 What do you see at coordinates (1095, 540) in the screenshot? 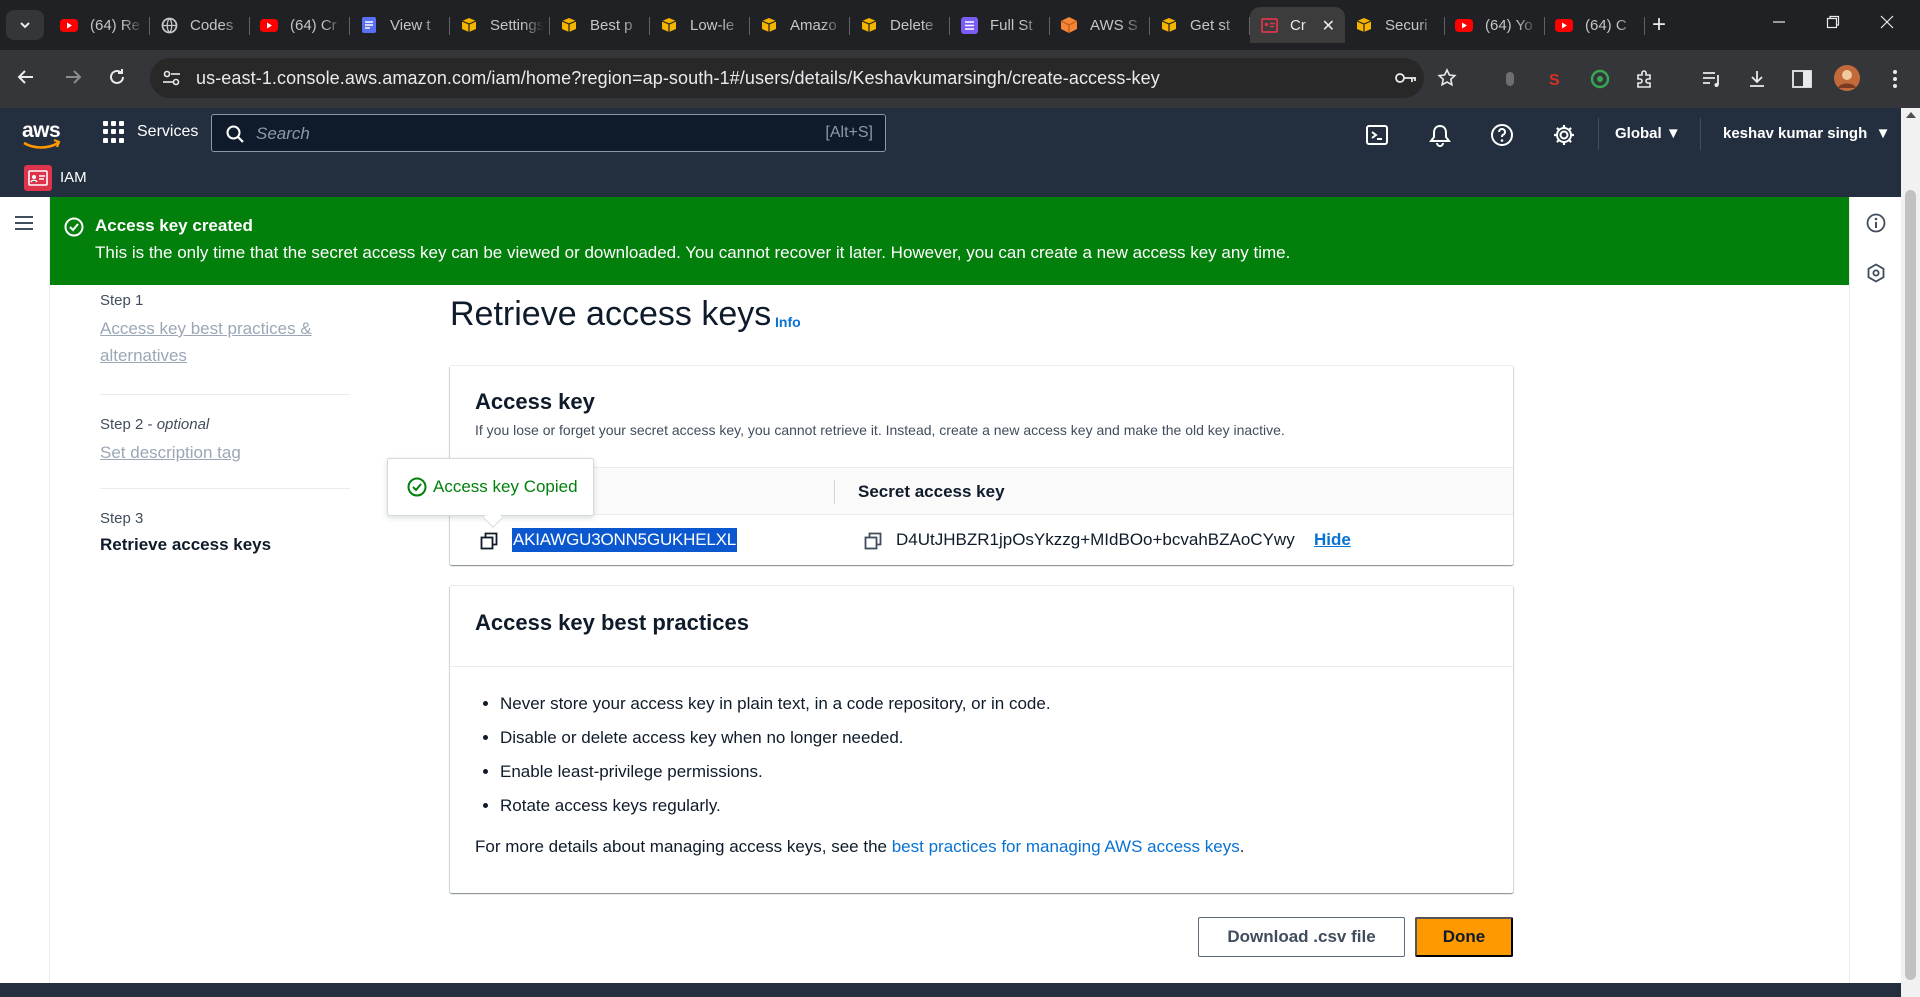
I see `secret-key-value: D4UtJHBZR1jpOsYkzzg+MIdBOo+bcvahBZAoCYwy` at bounding box center [1095, 540].